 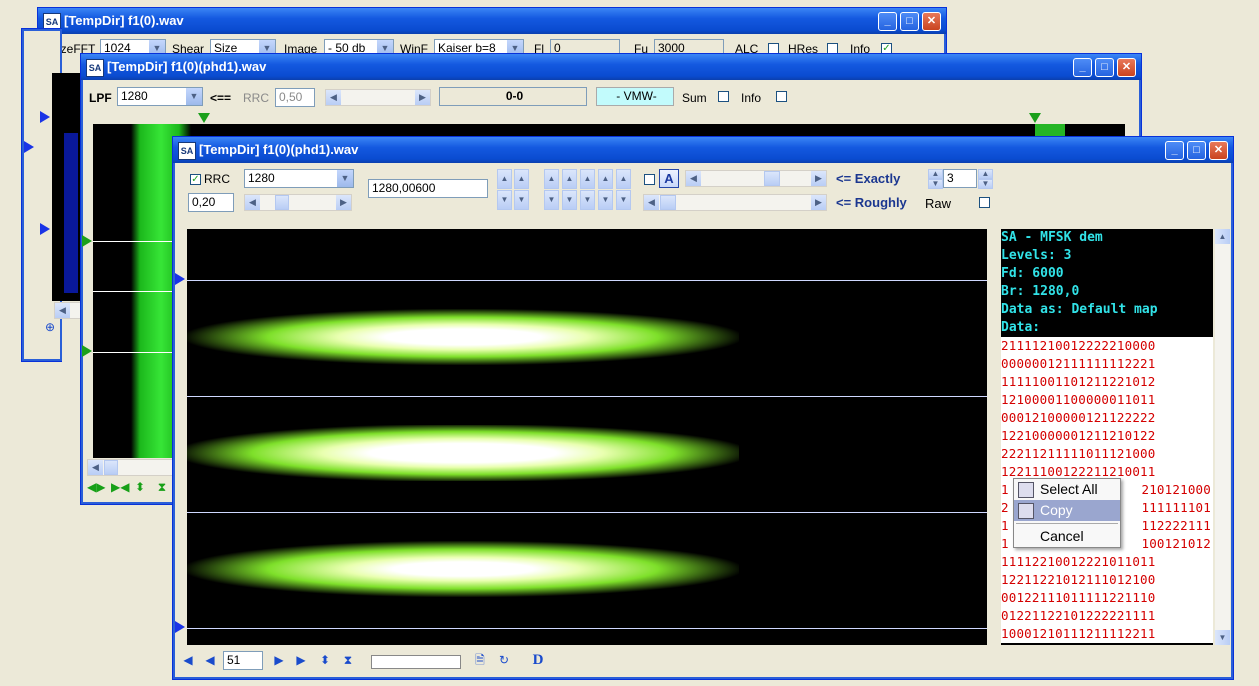 I want to click on nav-left-icon: ◀▶, so click(x=96, y=487).